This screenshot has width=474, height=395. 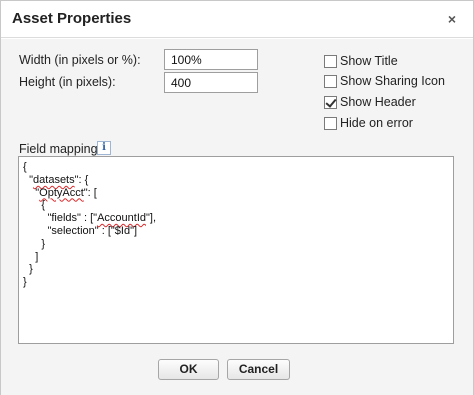 What do you see at coordinates (58, 149) in the screenshot?
I see `field-mapping-label: Field mapping` at bounding box center [58, 149].